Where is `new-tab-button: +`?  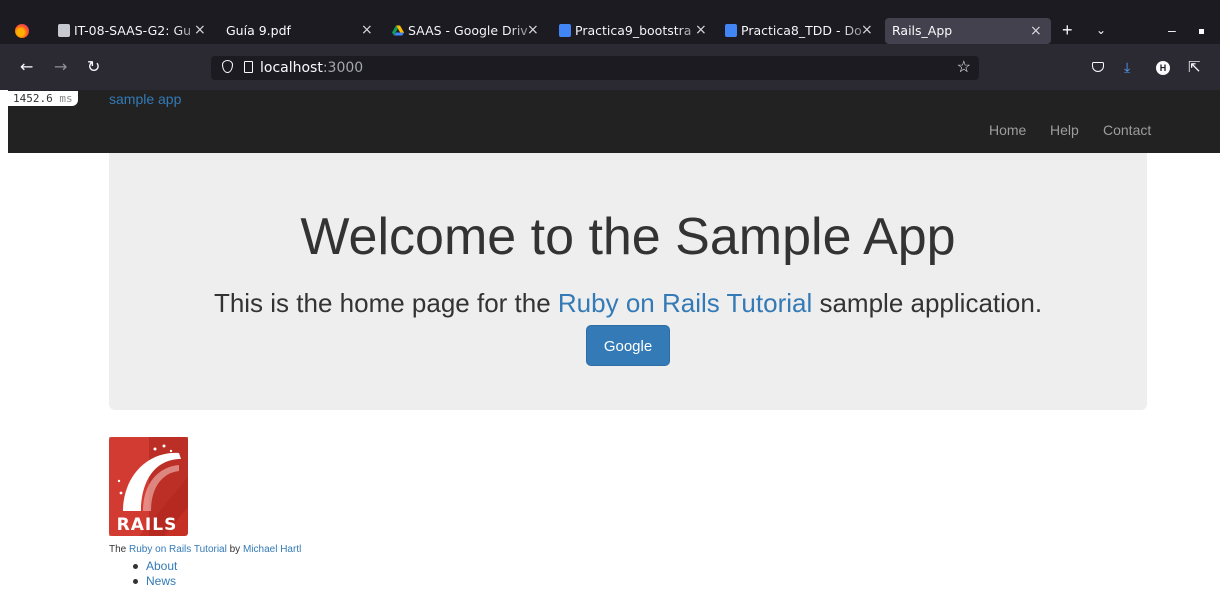 new-tab-button: + is located at coordinates (1067, 30).